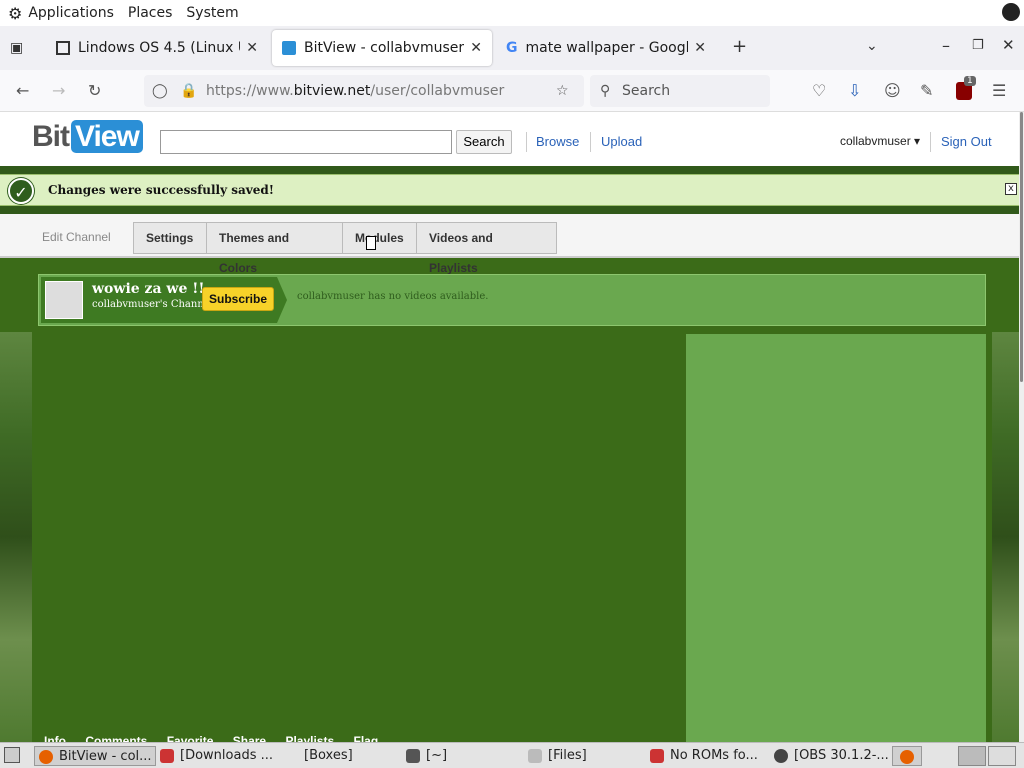  I want to click on reload-icon: ↻, so click(94, 90).